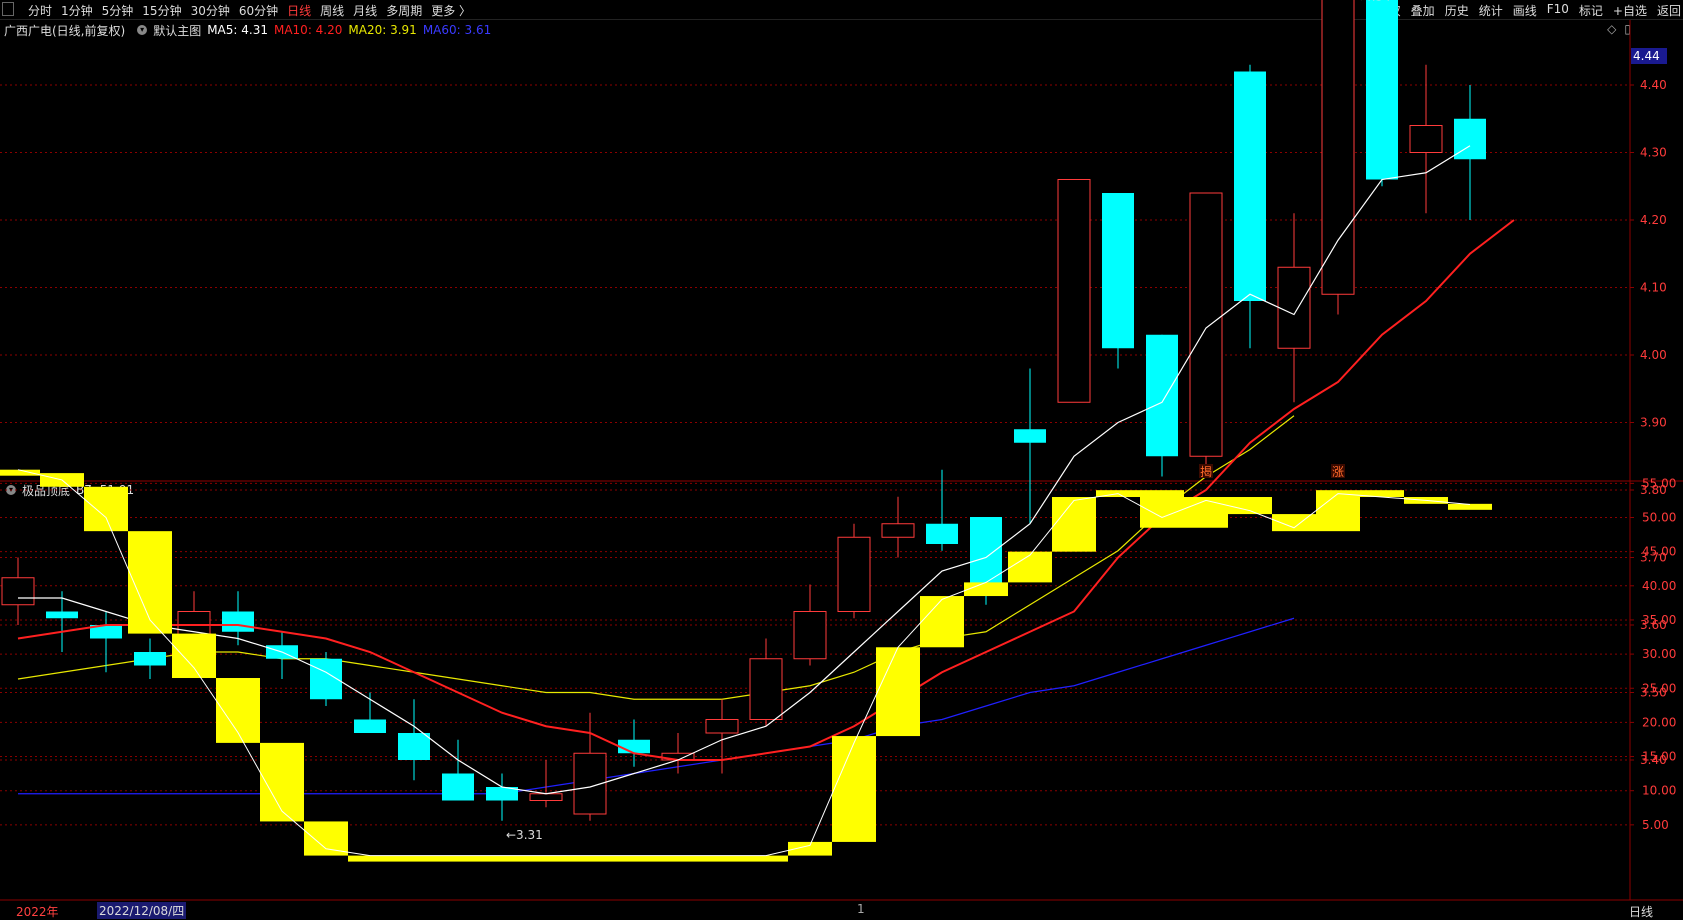 This screenshot has width=1683, height=920. I want to click on current-price-label: 4.44, so click(1646, 56).